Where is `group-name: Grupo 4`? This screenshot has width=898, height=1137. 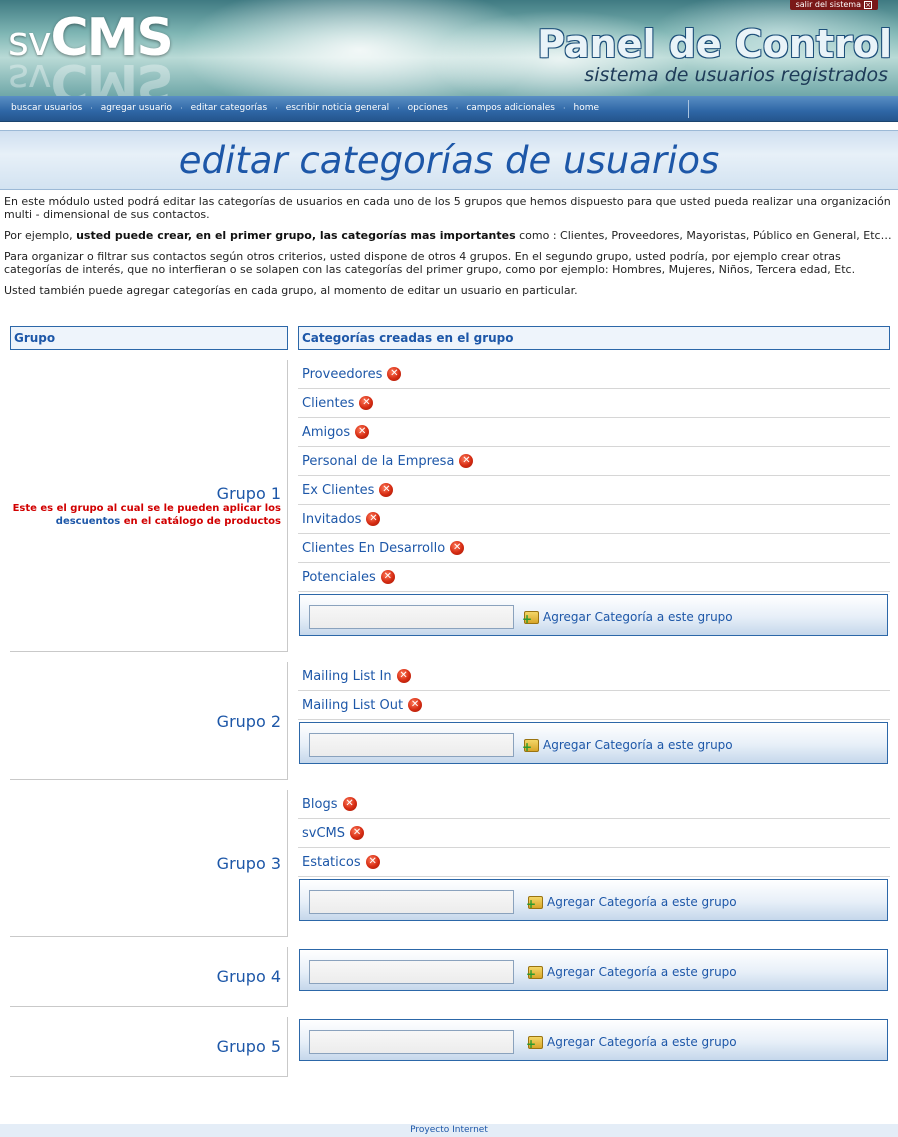
group-name: Grupo 4 is located at coordinates (248, 976).